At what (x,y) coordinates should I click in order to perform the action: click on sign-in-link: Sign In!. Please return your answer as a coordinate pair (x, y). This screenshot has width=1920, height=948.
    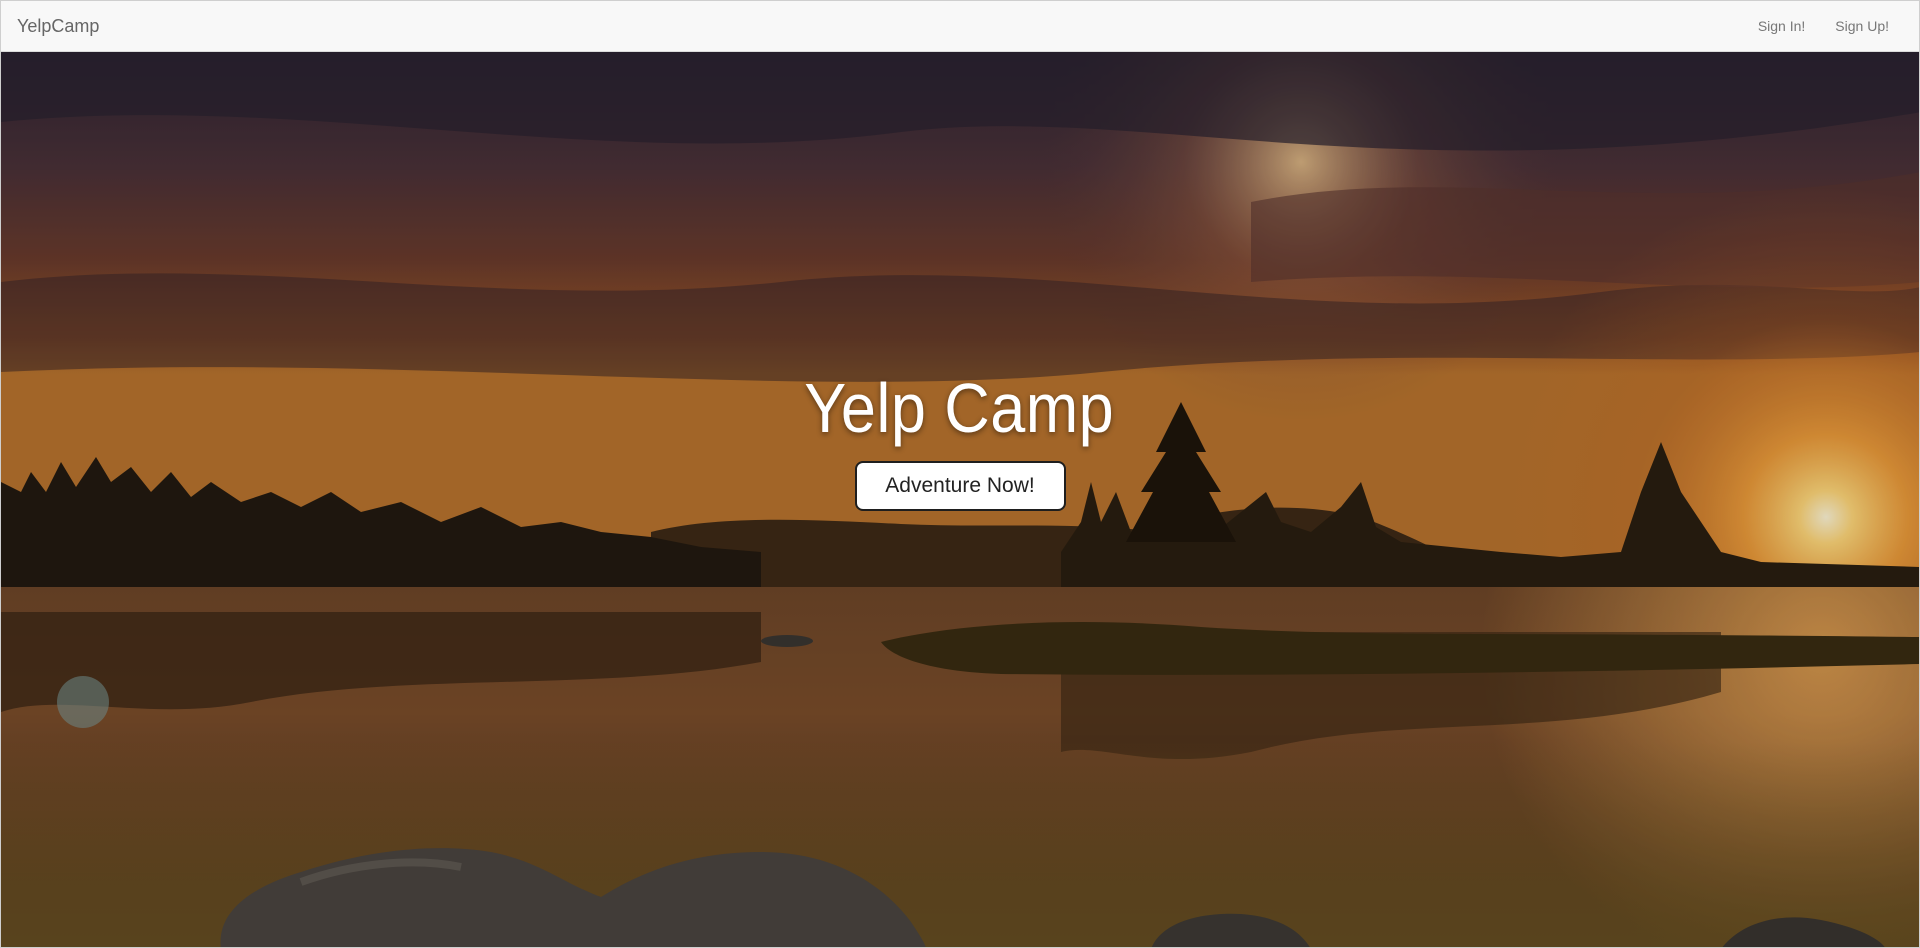
    Looking at the image, I should click on (1781, 26).